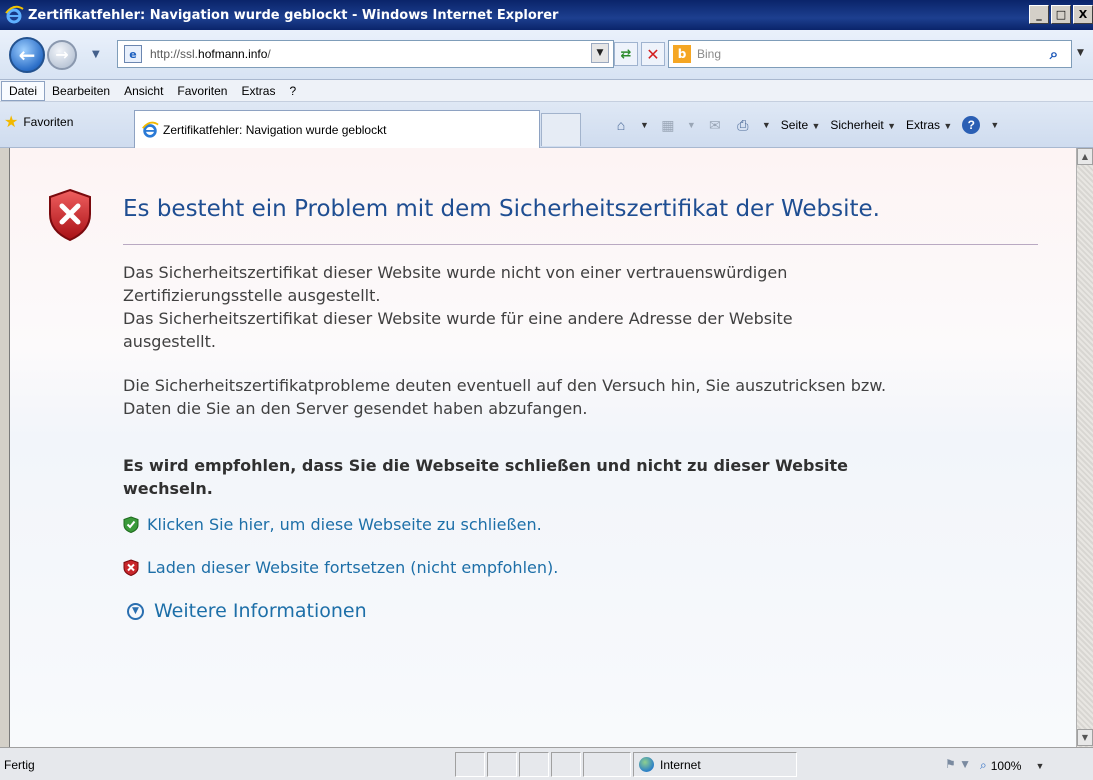 The image size is (1093, 780). I want to click on favorites-button: ★ Favoriten, so click(38, 122).